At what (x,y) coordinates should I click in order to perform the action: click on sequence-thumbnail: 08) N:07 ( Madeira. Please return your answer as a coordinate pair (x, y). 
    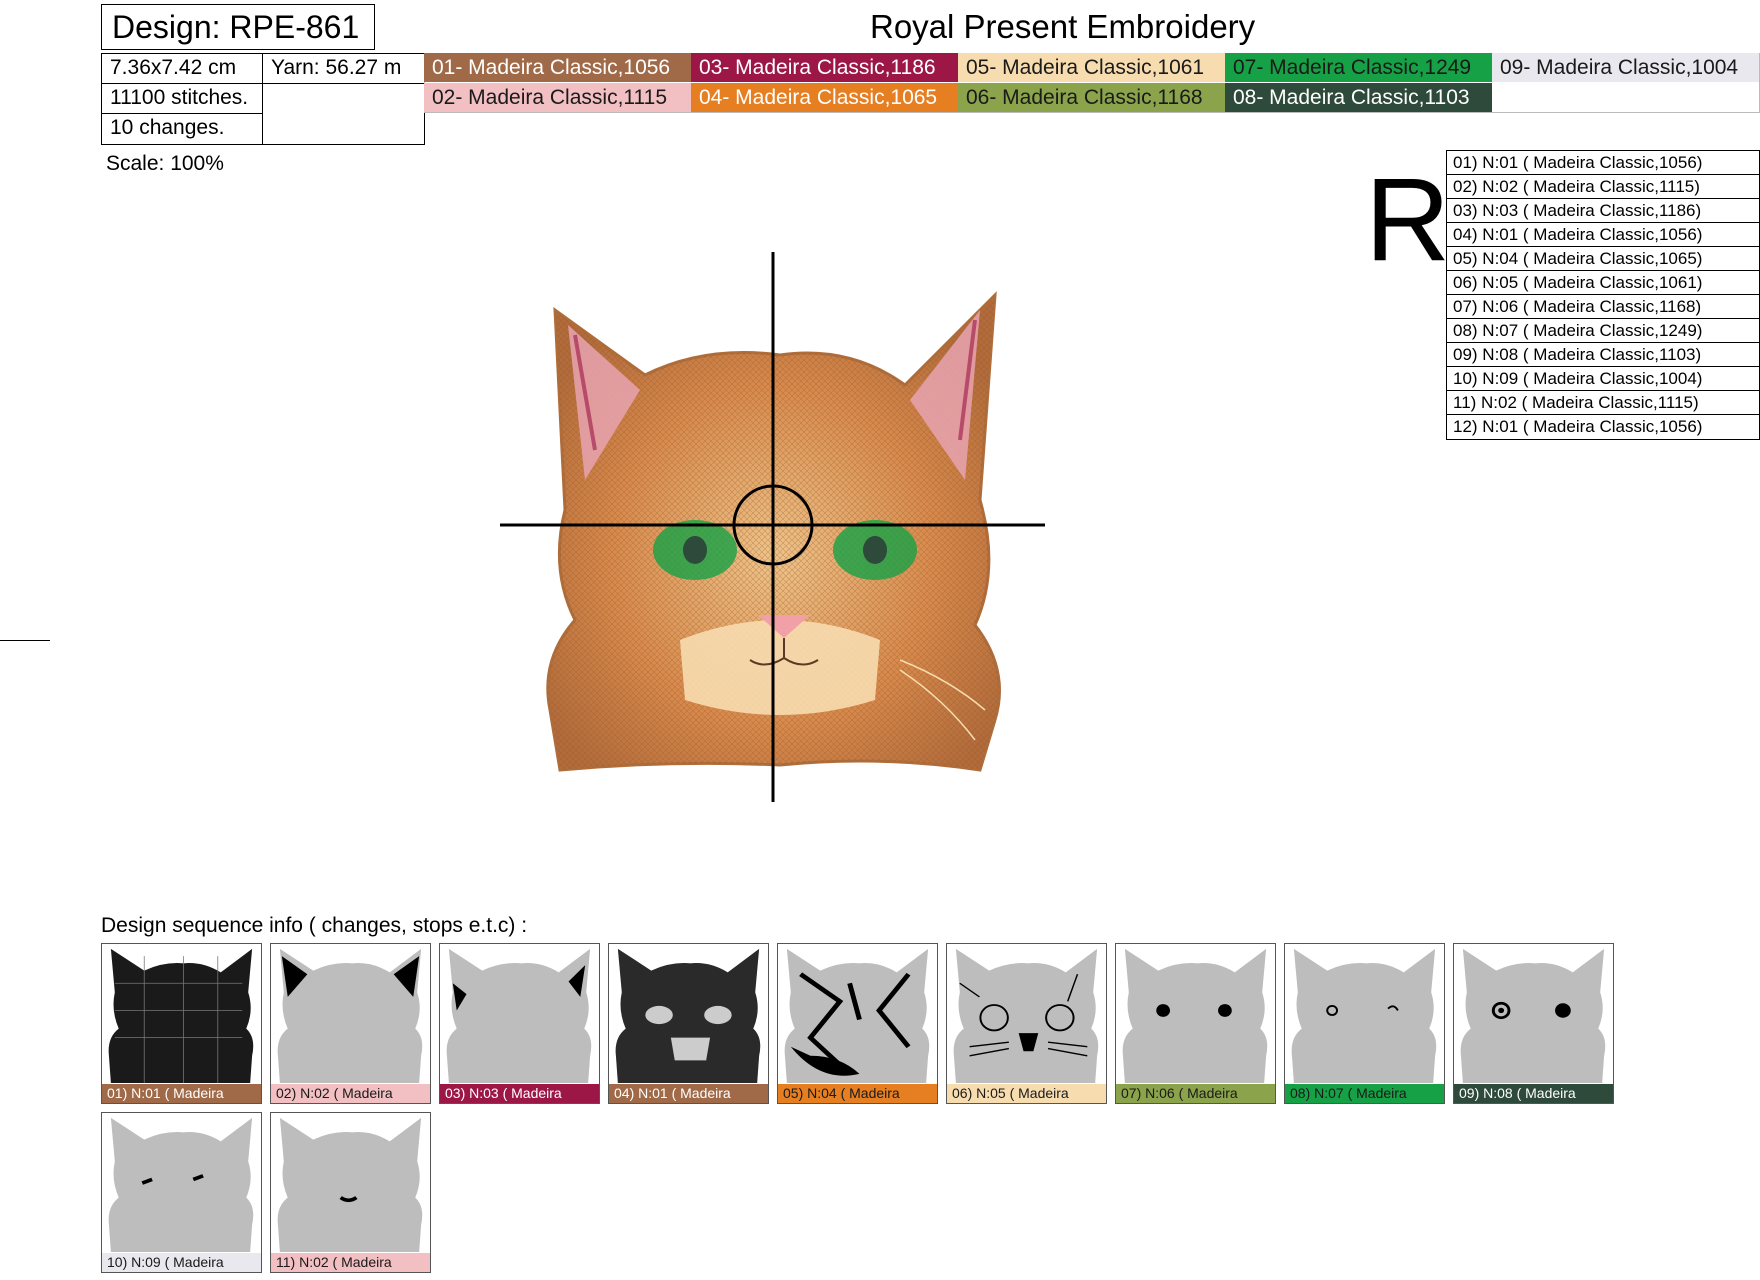
    Looking at the image, I should click on (1364, 1023).